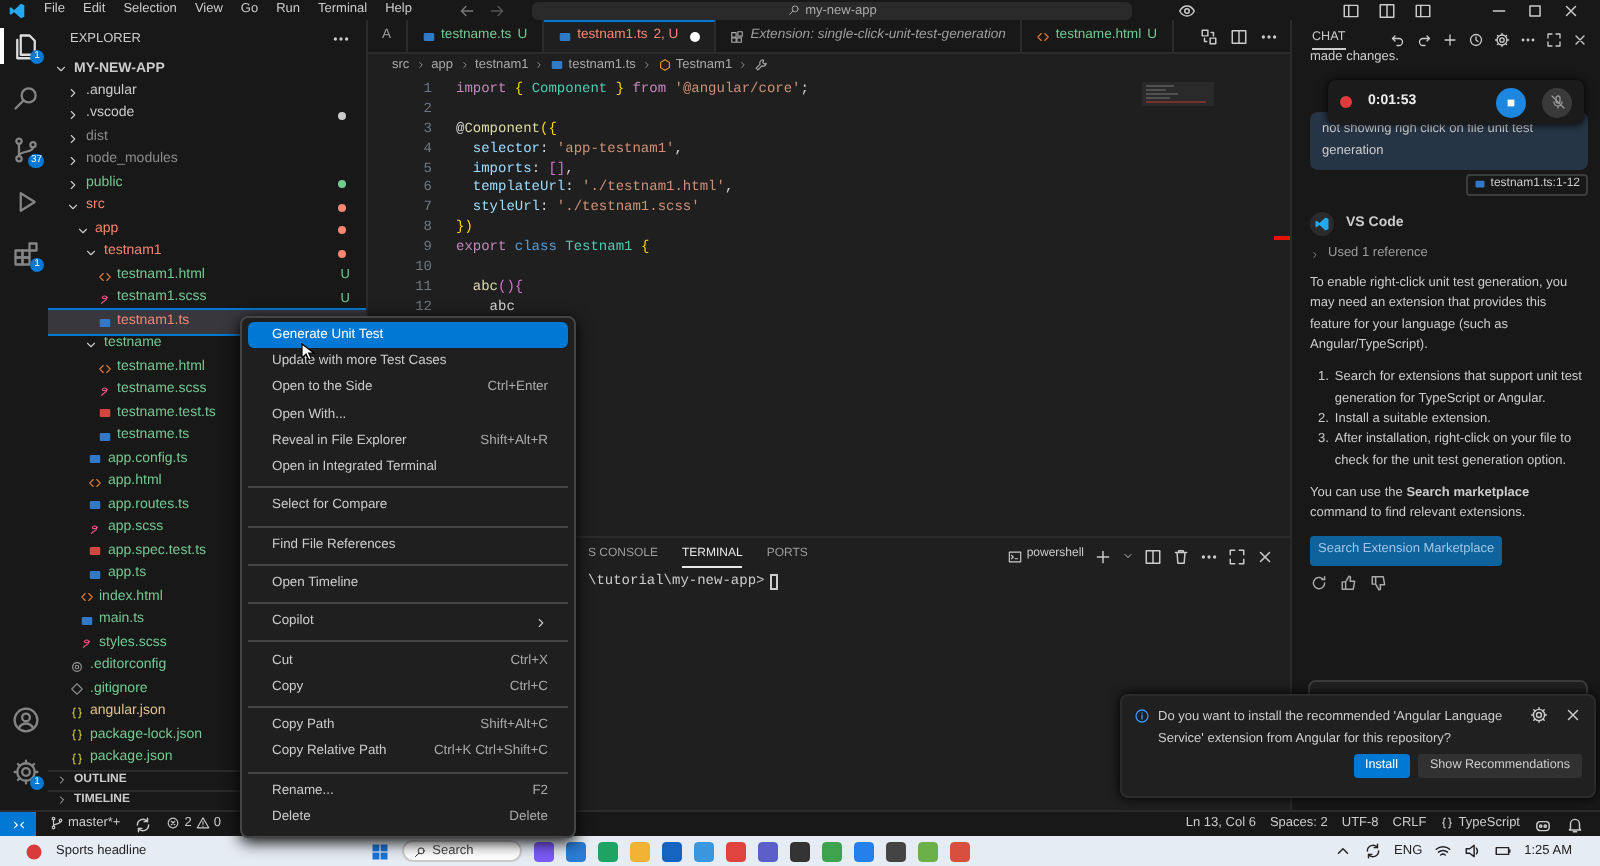 The height and width of the screenshot is (866, 1600). I want to click on box-icon, so click(664, 64).